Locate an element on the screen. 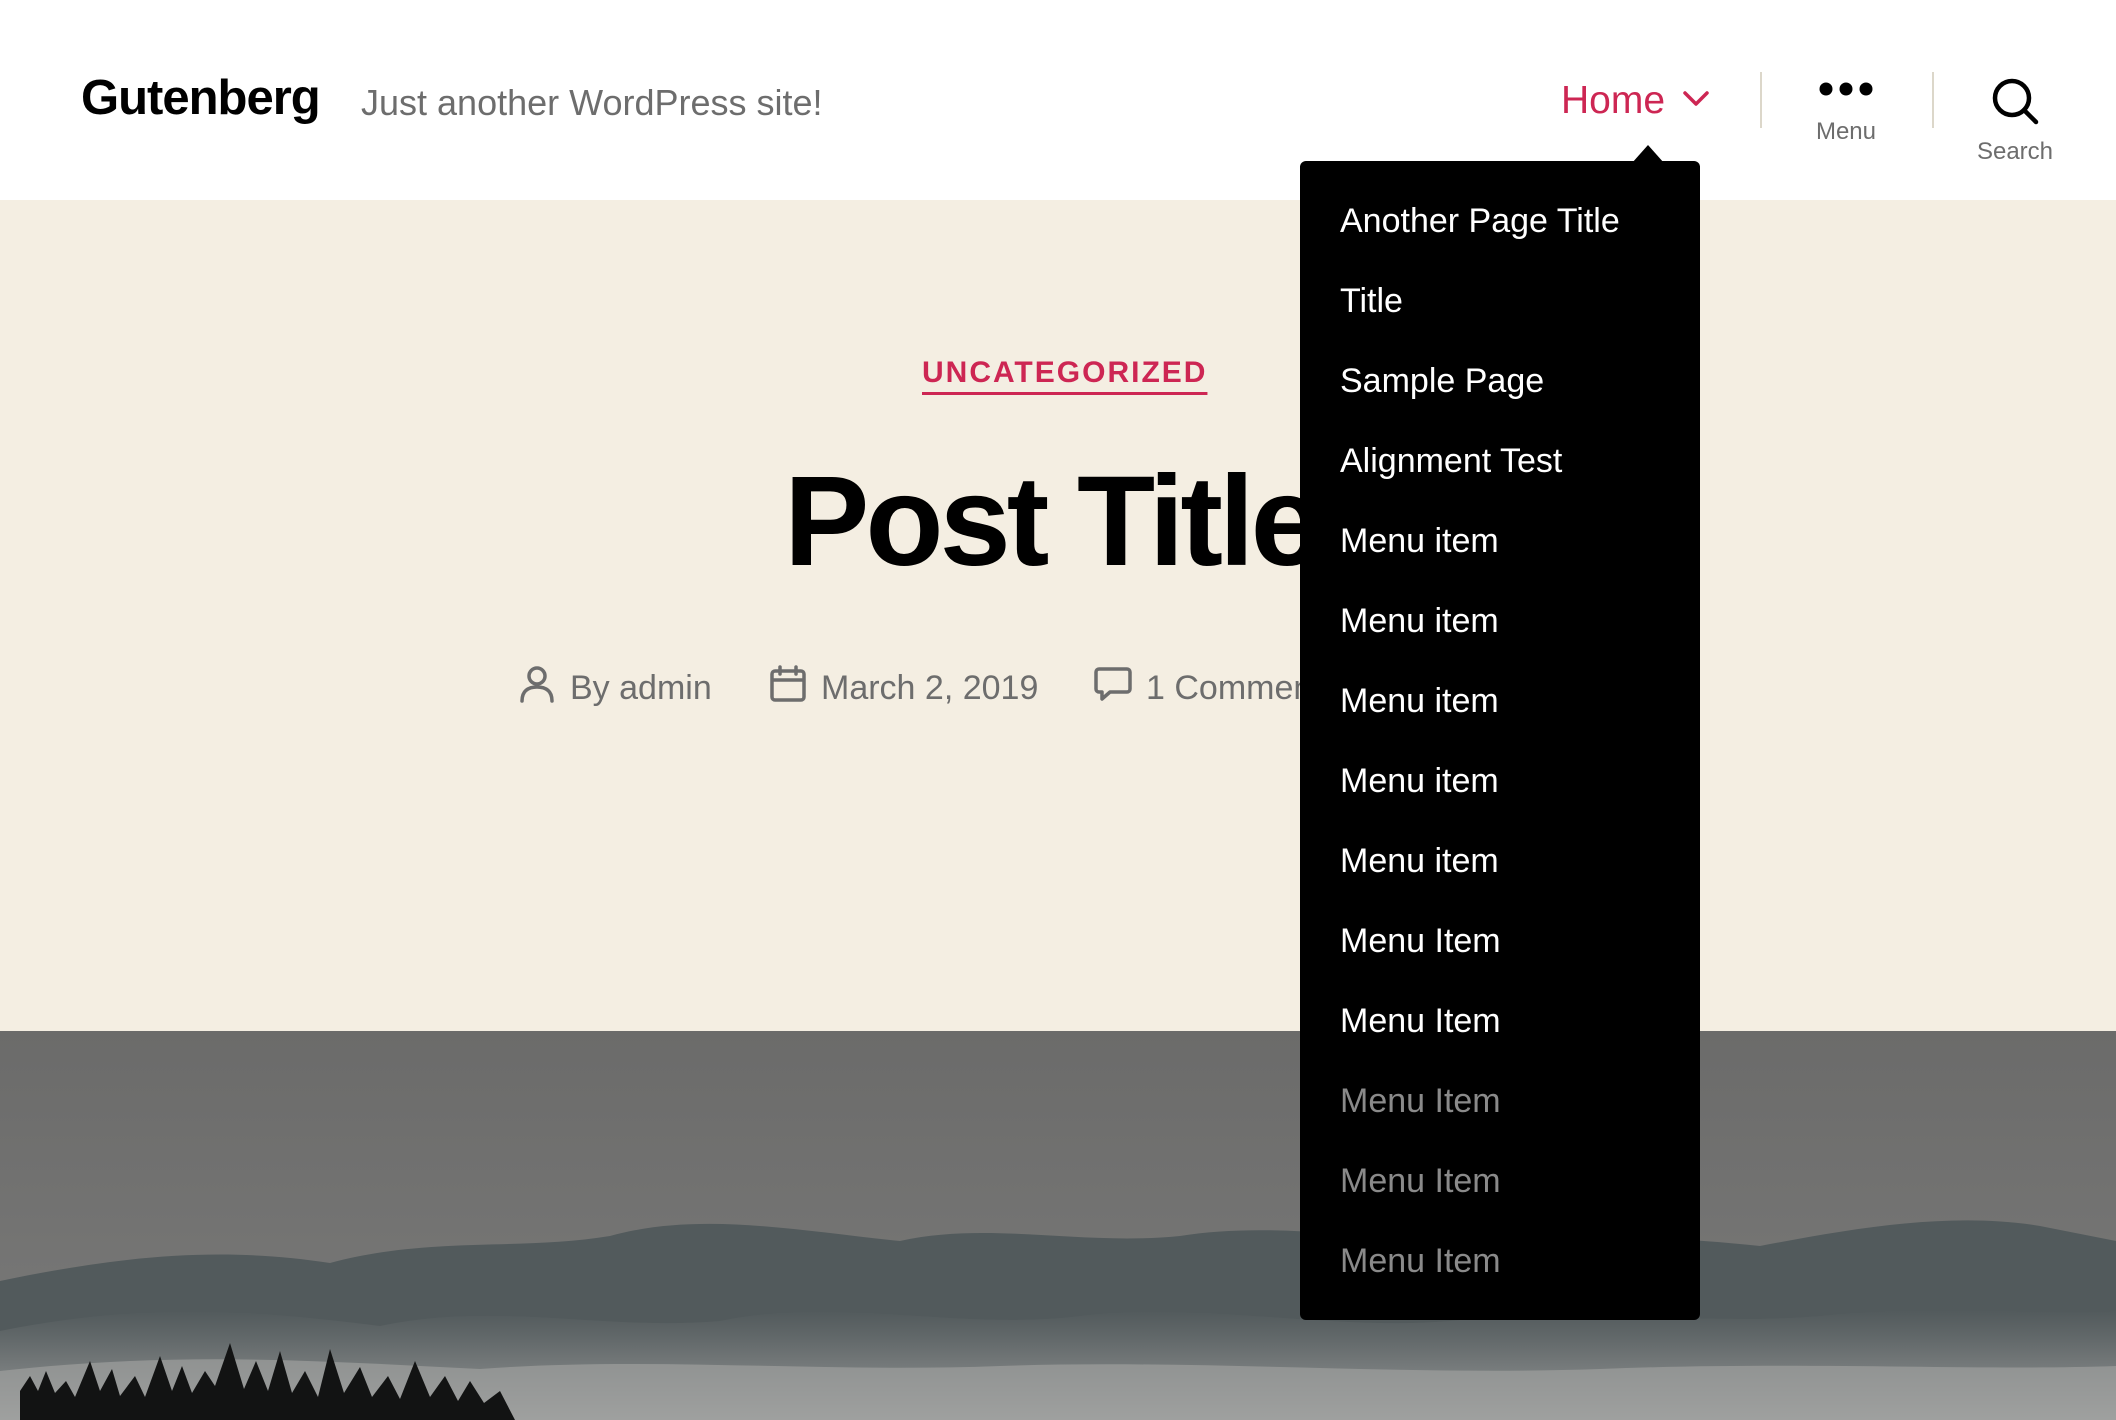  submenu-item-alignment-test: Alignment Test is located at coordinates (1500, 471).